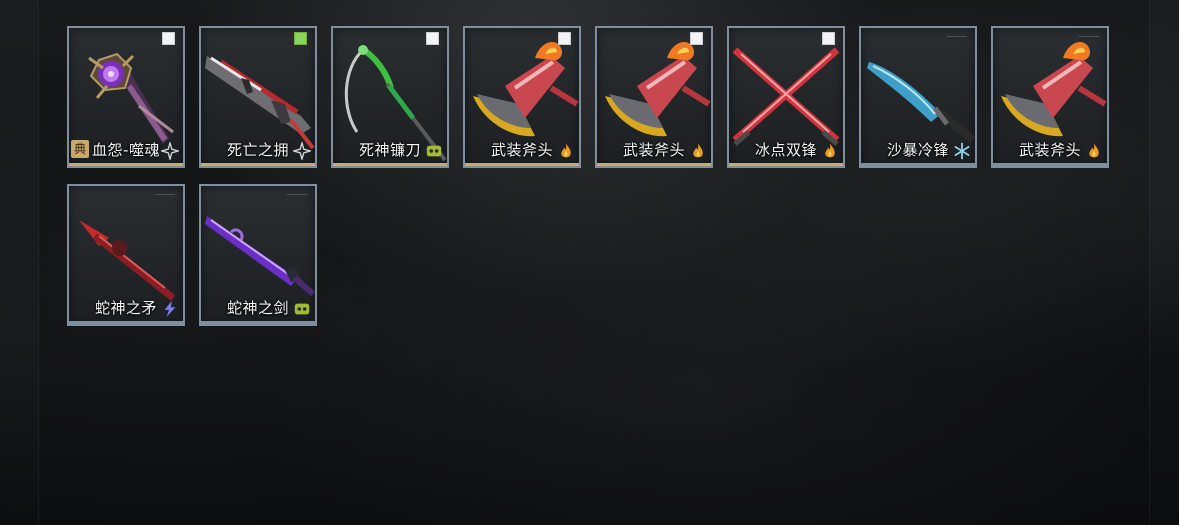 The height and width of the screenshot is (525, 1179). What do you see at coordinates (918, 97) in the screenshot?
I see `weapon-card: 沙暴冷锋` at bounding box center [918, 97].